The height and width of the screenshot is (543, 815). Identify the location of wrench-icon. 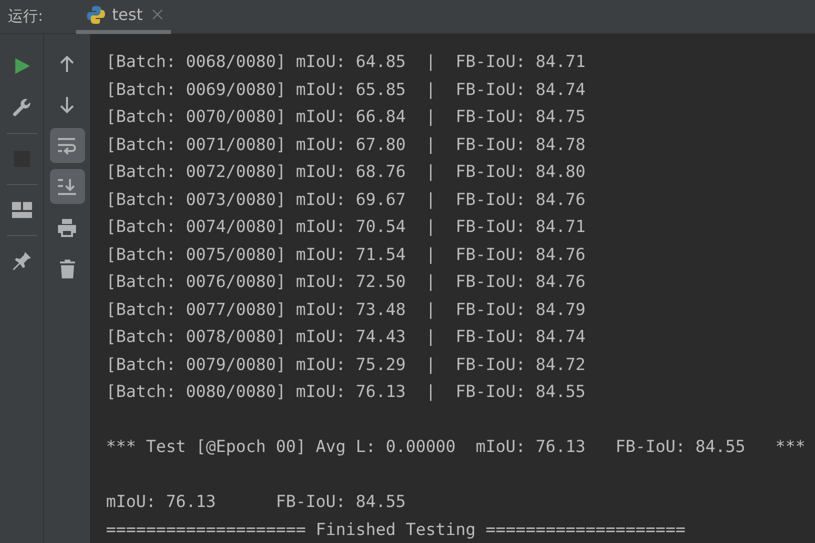
(22, 108).